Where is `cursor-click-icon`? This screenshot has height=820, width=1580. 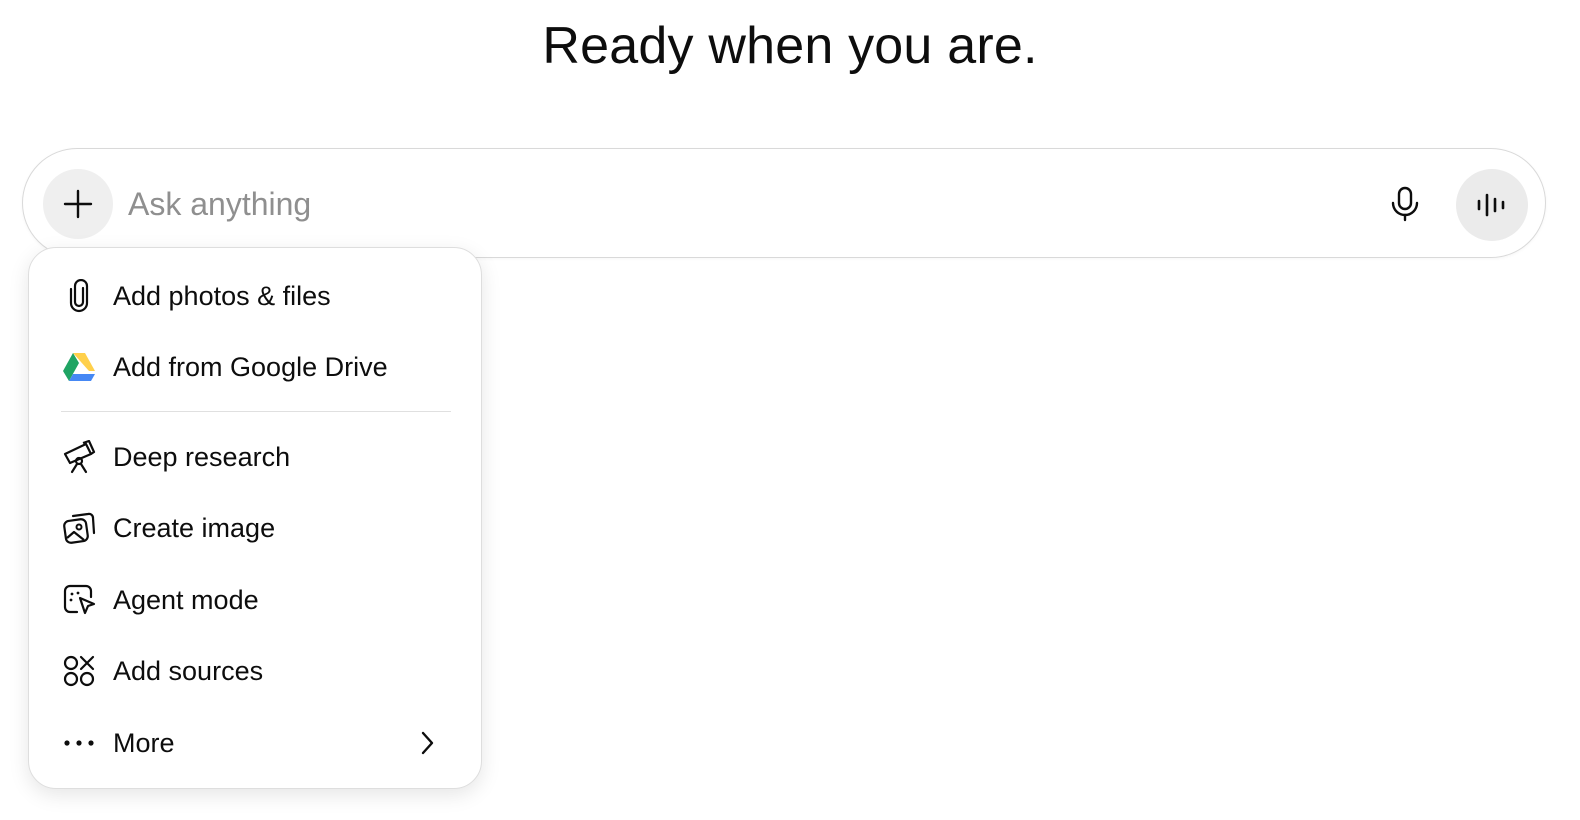 cursor-click-icon is located at coordinates (79, 600).